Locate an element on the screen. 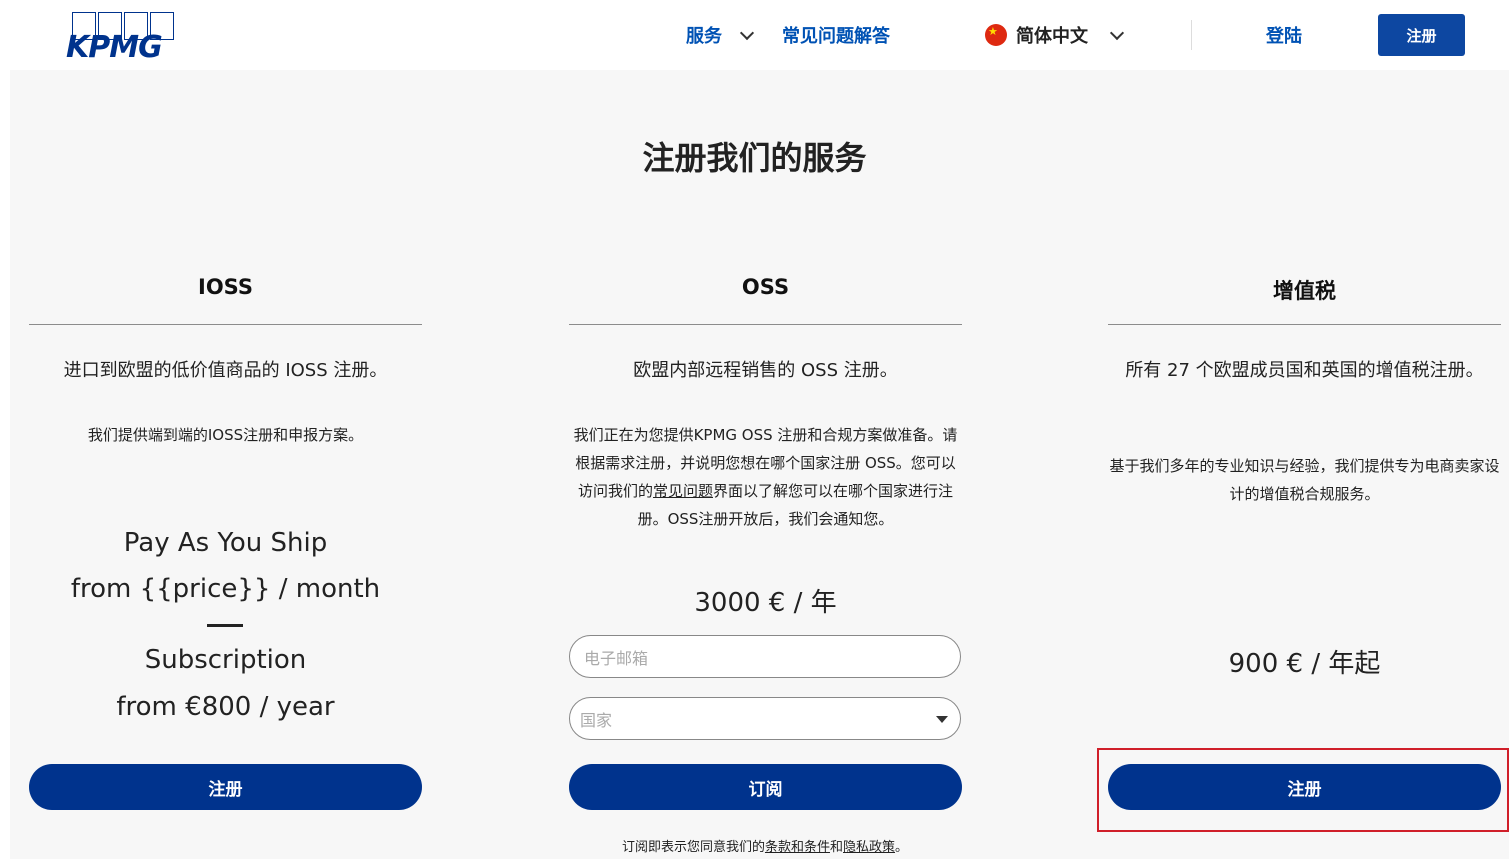 The image size is (1509, 859). privacy-link: 隐私政策 is located at coordinates (869, 847).